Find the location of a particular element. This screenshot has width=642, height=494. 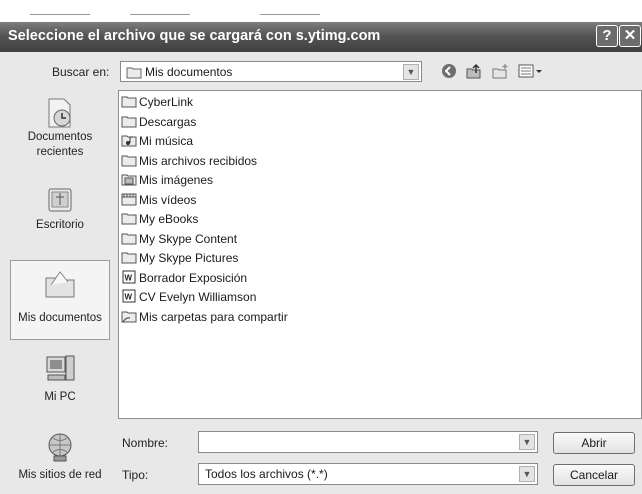

place-label: Mis documentos is located at coordinates (60, 318).